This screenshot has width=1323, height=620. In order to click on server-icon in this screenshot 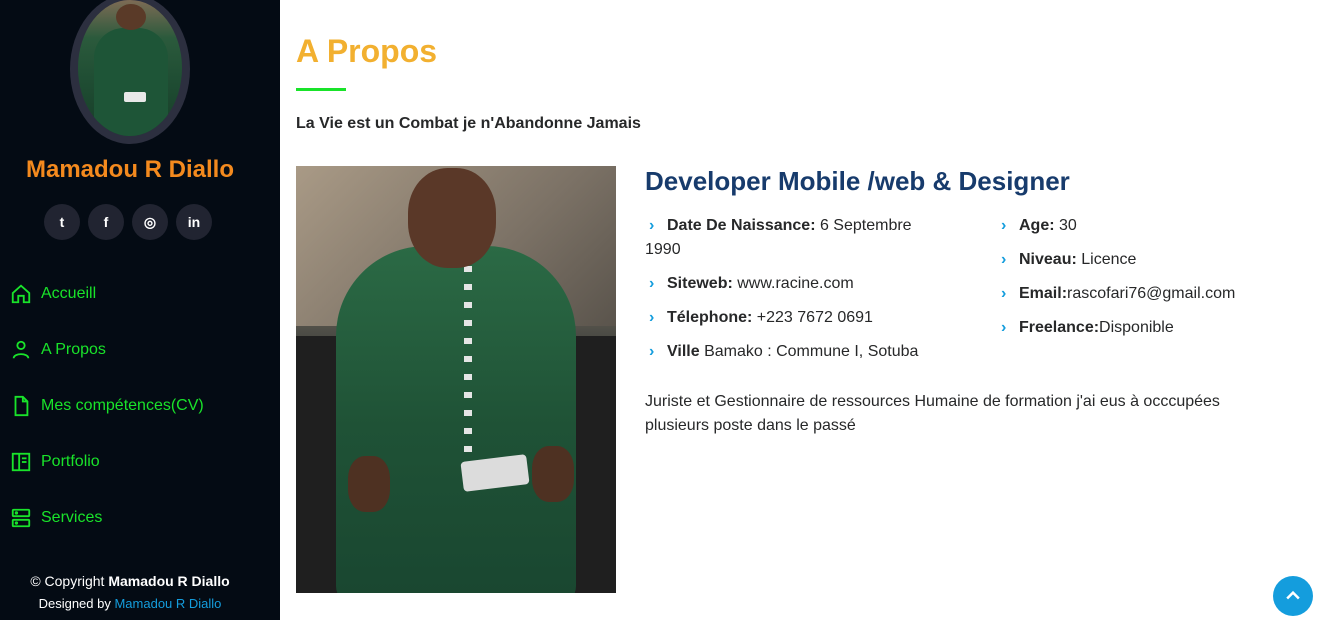, I will do `click(21, 518)`.